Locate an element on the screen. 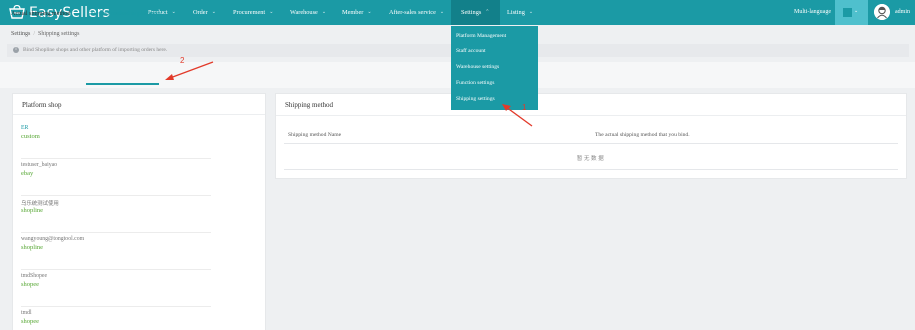  nav-listing: Listing ⌄ is located at coordinates (520, 12).